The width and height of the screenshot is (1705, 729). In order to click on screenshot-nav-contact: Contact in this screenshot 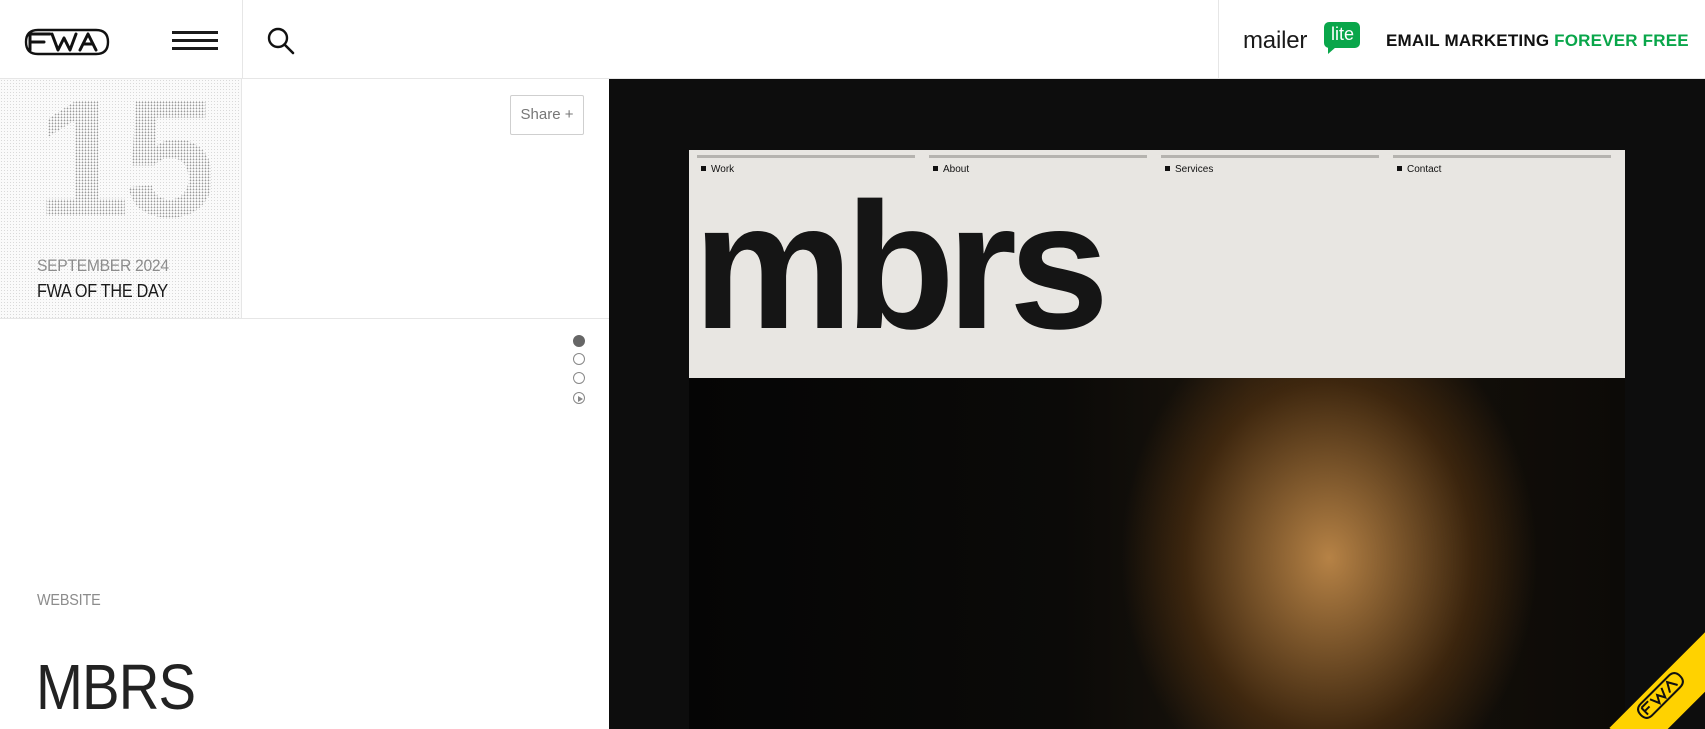, I will do `click(1419, 169)`.